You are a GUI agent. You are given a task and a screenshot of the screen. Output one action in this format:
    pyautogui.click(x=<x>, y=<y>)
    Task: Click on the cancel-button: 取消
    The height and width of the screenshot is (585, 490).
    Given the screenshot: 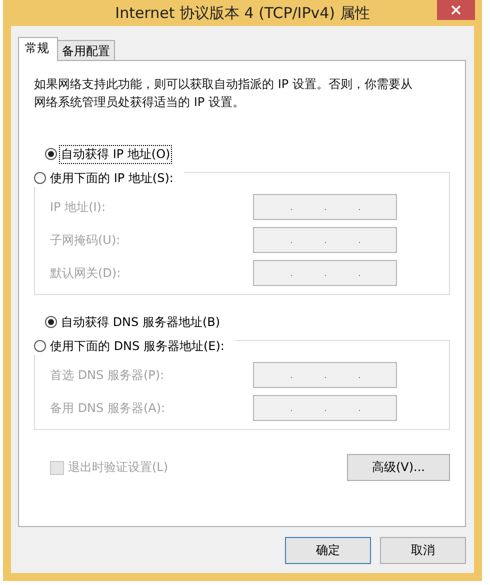 What is the action you would take?
    pyautogui.click(x=423, y=550)
    